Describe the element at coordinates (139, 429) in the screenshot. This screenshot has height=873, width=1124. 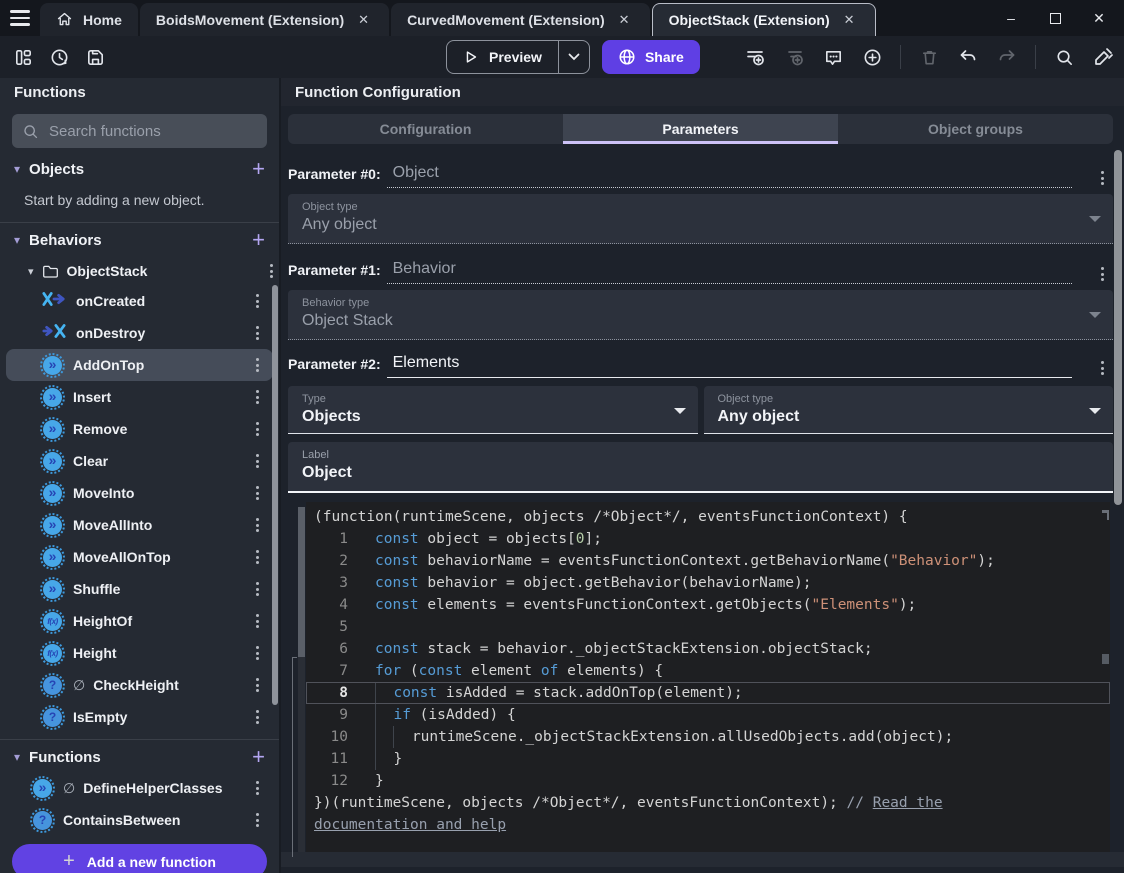
I see `function-item-remove: » Remove` at that location.